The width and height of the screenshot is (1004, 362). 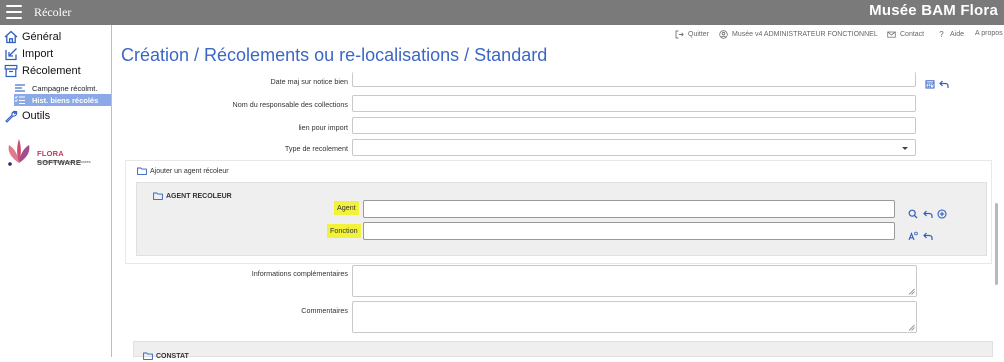 I want to click on lien-import-field, so click(x=634, y=125).